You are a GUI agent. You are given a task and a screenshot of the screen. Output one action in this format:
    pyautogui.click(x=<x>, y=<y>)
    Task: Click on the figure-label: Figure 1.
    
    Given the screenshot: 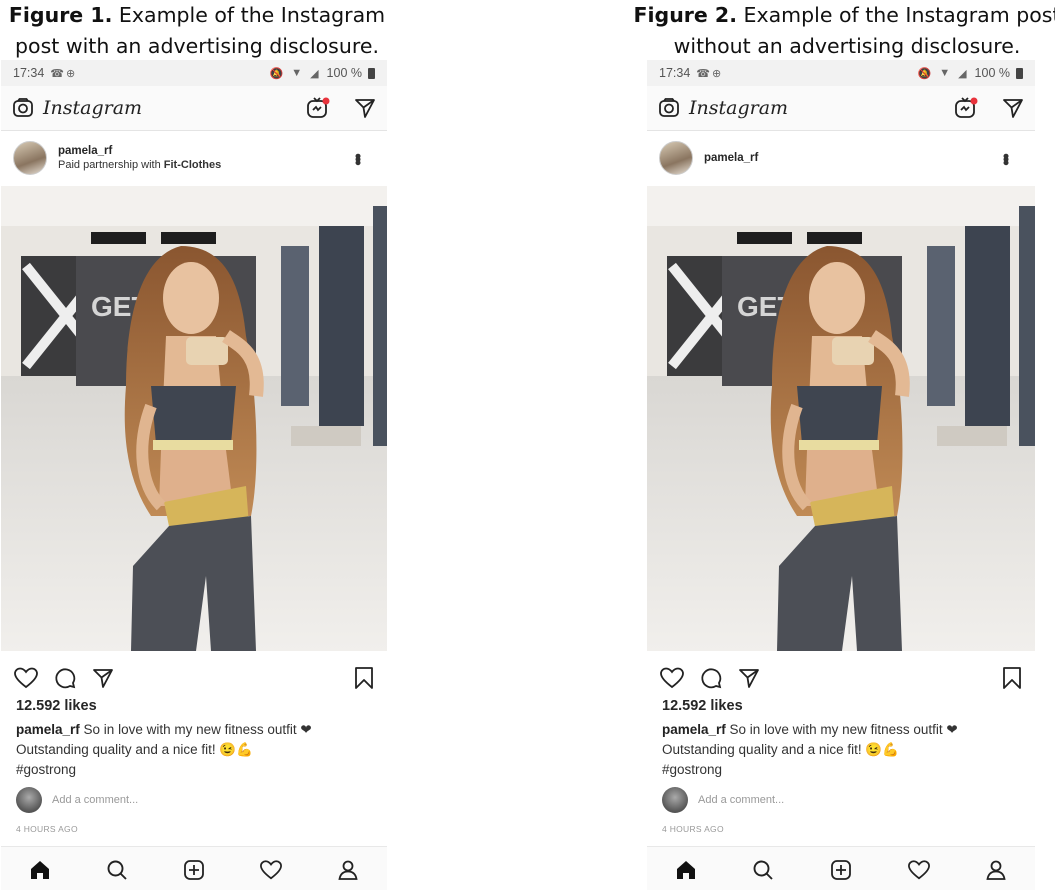 What is the action you would take?
    pyautogui.click(x=60, y=15)
    